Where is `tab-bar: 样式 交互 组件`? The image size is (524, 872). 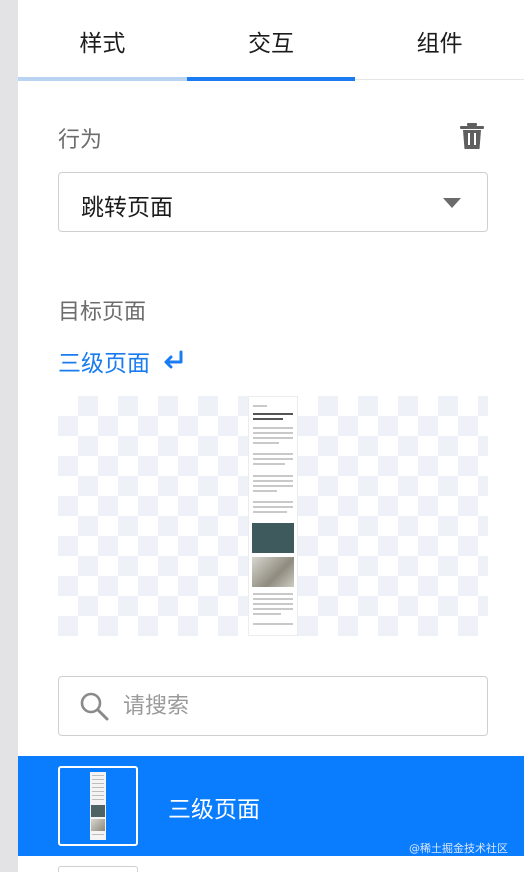
tab-bar: 样式 交互 组件 is located at coordinates (271, 40).